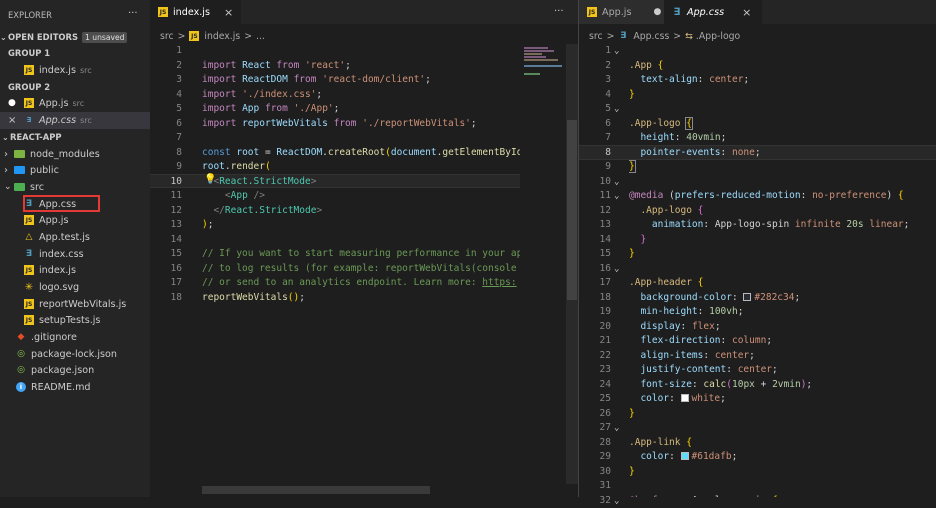  Describe the element at coordinates (75, 337) in the screenshot. I see `tree-file-gitignore: ◆ .gitignore` at that location.